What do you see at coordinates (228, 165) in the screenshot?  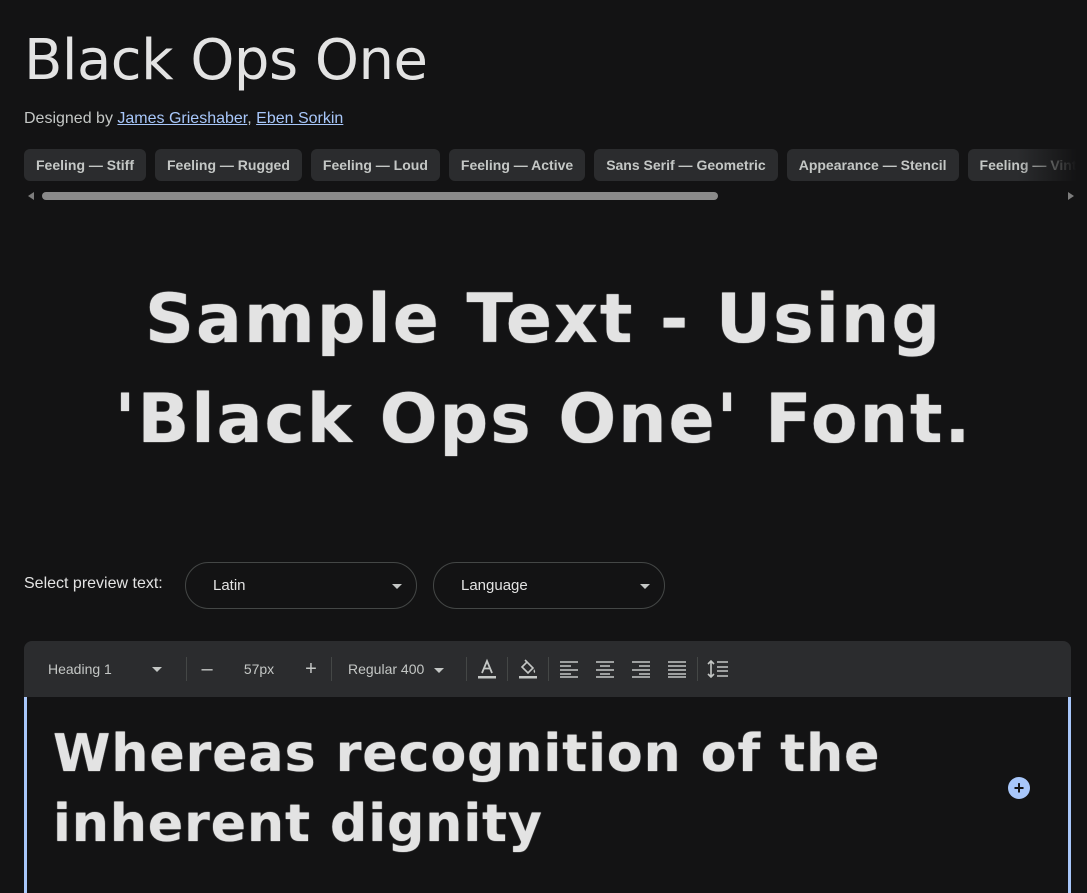 I see `tag-chip: Feeling — Rugged` at bounding box center [228, 165].